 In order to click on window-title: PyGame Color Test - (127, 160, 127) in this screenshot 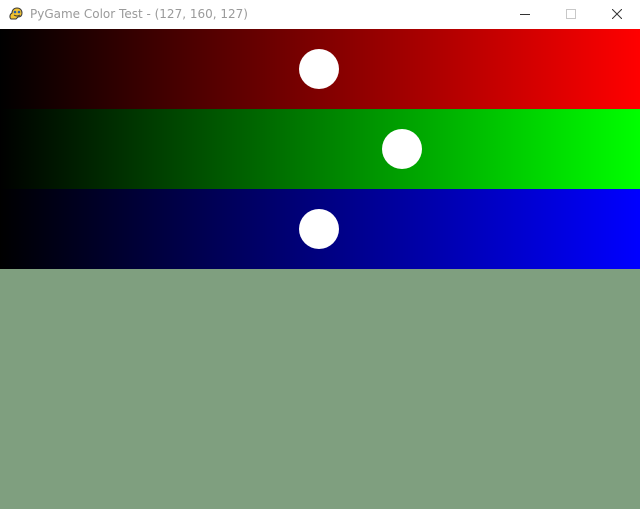, I will do `click(139, 14)`.